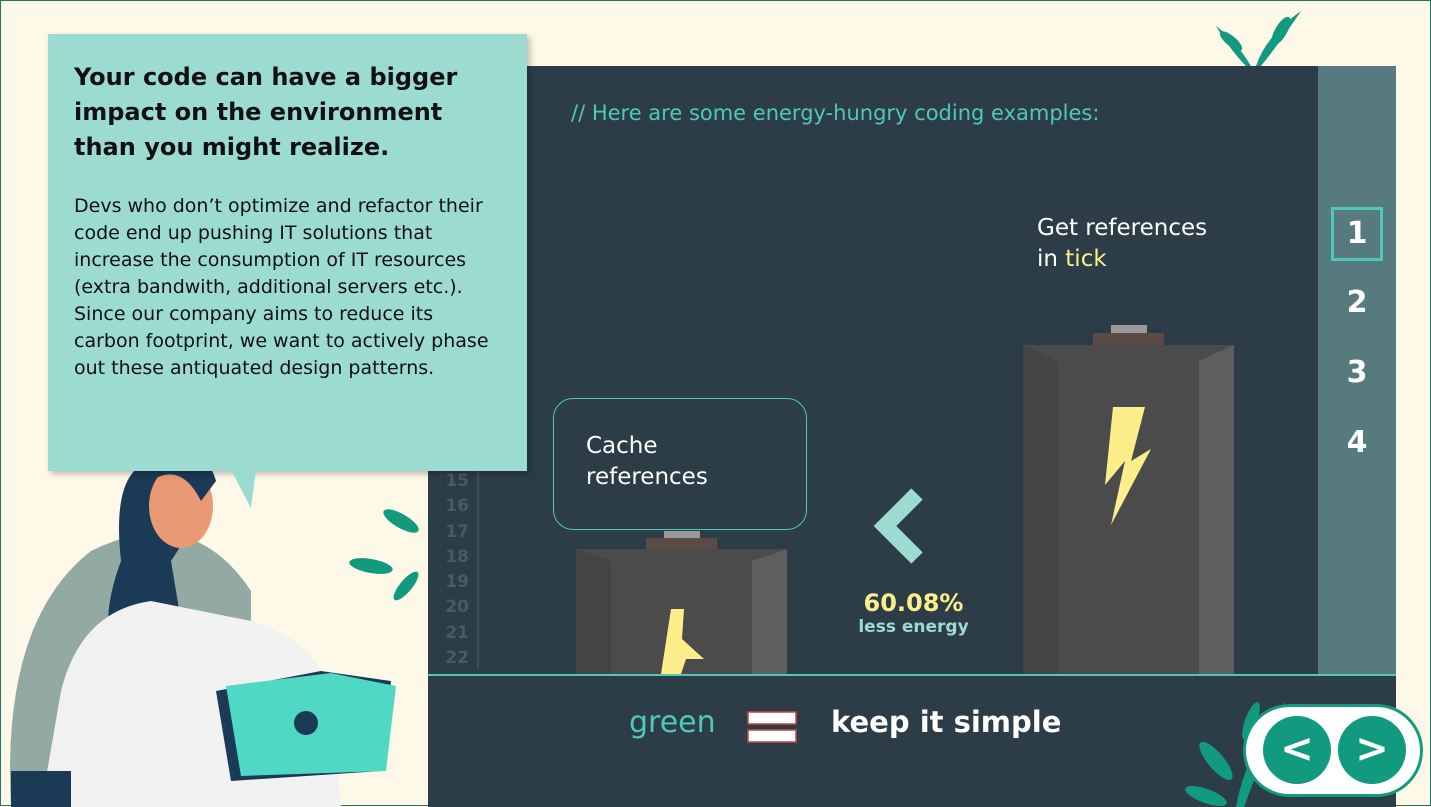  I want to click on battery-large-icon, so click(1128, 499).